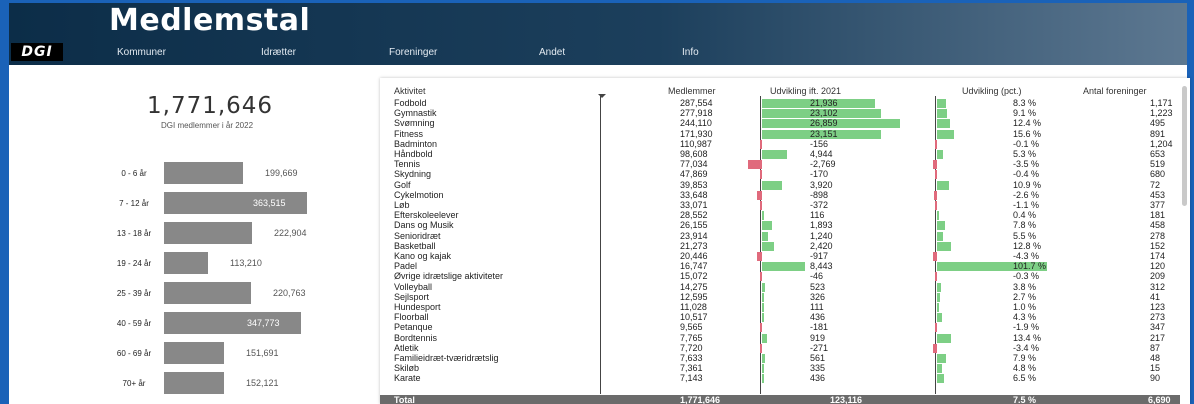 This screenshot has height=404, width=1194. Describe the element at coordinates (780, 225) in the screenshot. I see `table-row: Dans og Musik 26,155 1,893 7.8 % 458` at that location.